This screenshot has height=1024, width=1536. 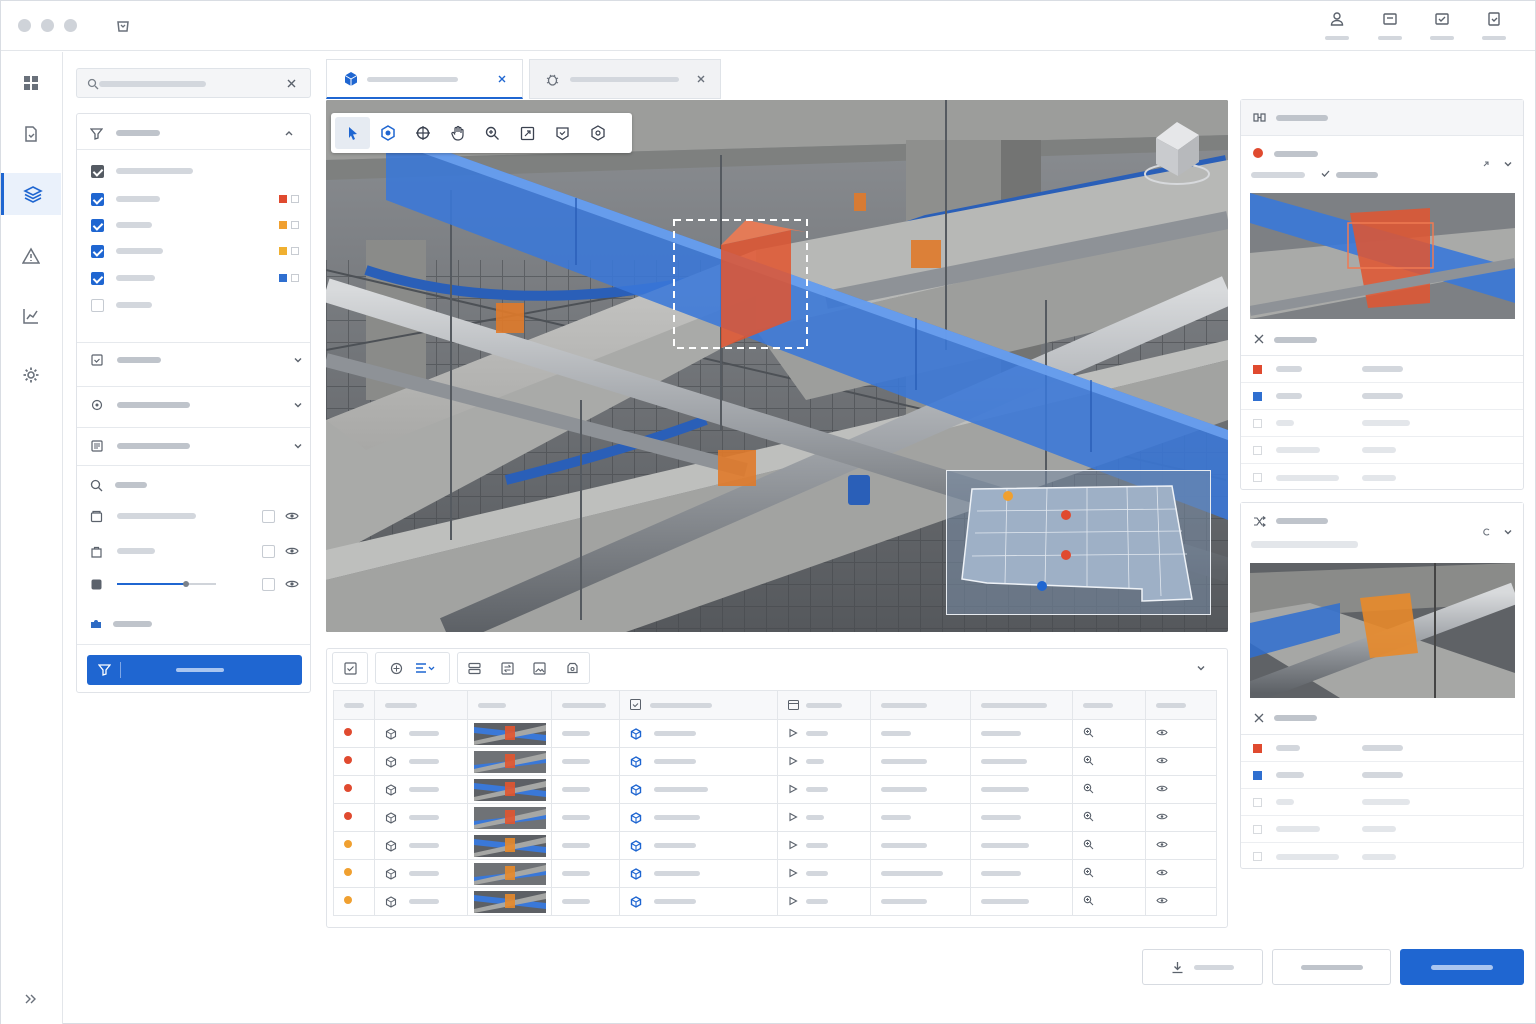 I want to click on minimap, so click(x=1078, y=542).